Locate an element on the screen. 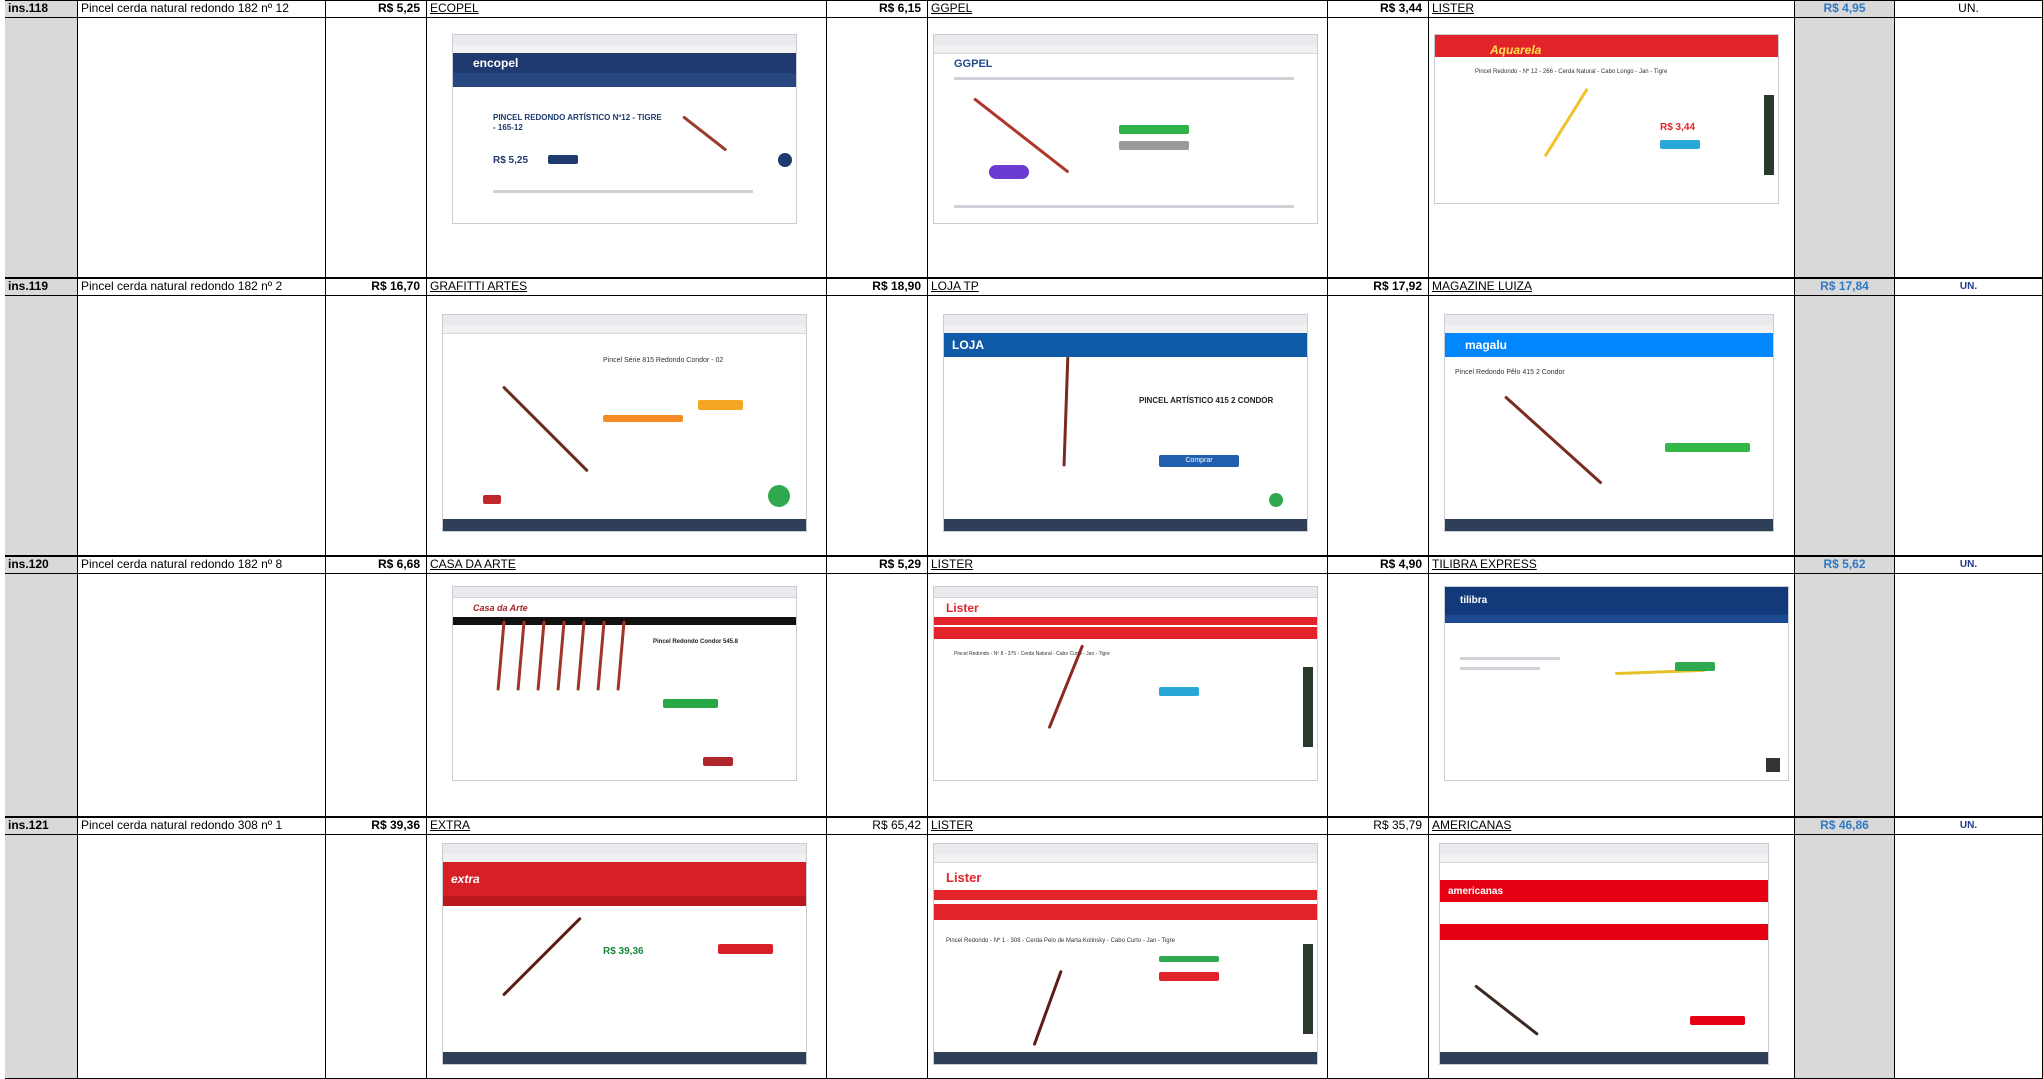 This screenshot has height=1079, width=2043. store-screenshot: americanas is located at coordinates (1604, 954).